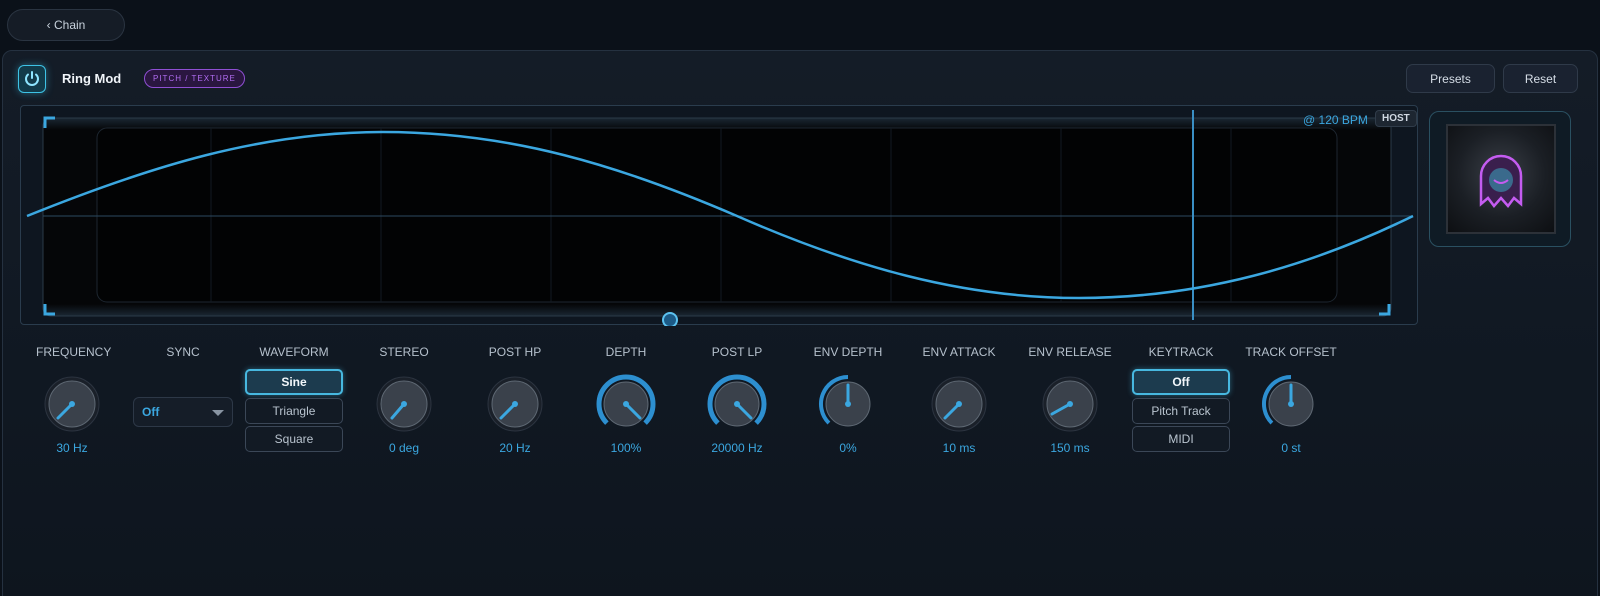  I want to click on env-depth-control: ENV DEPTH, so click(848, 352).